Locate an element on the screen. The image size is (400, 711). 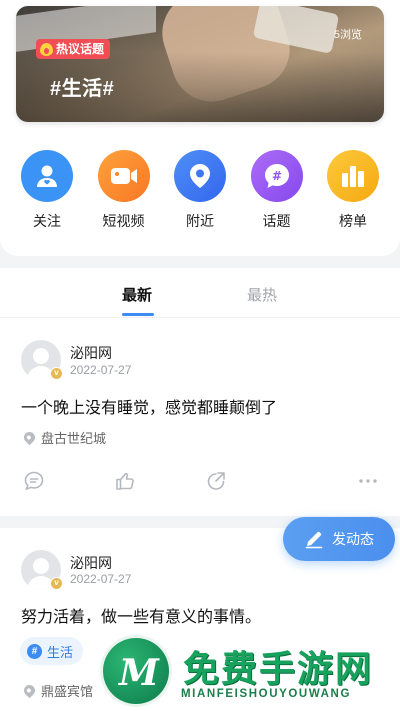
nav-follow: 关注 is located at coordinates (47, 190).